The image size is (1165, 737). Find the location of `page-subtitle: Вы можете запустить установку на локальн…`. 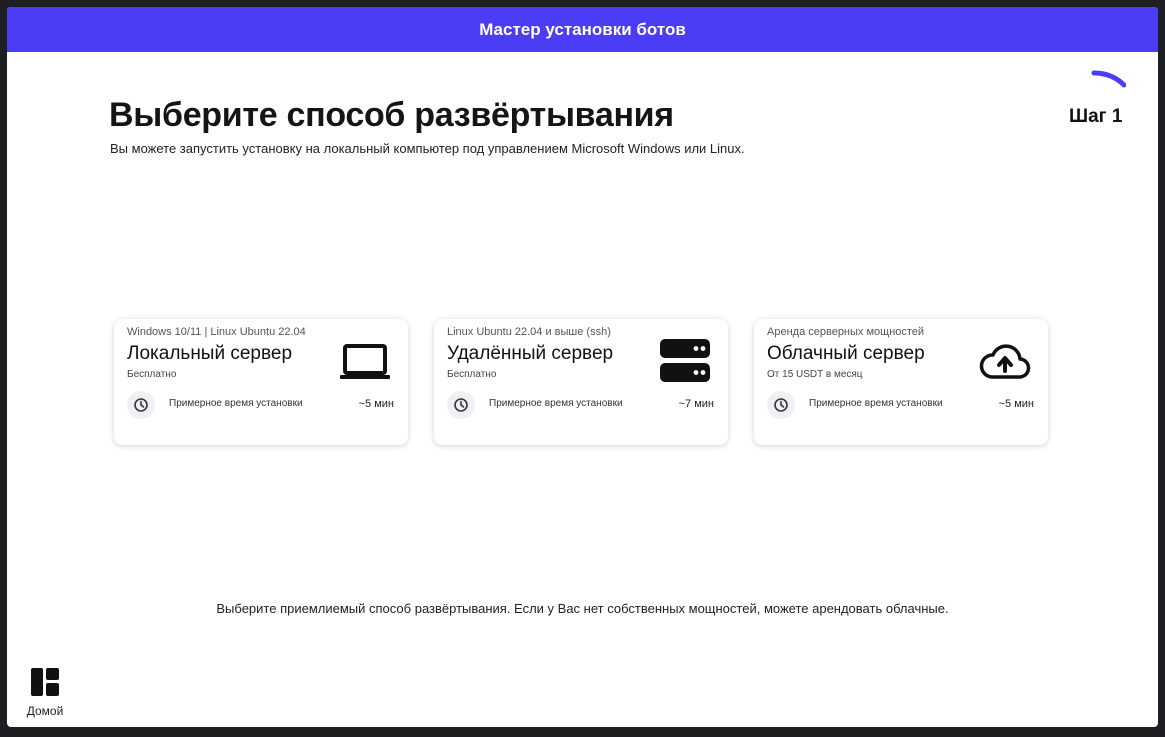

page-subtitle: Вы можете запустить установку на локальн… is located at coordinates (427, 148).